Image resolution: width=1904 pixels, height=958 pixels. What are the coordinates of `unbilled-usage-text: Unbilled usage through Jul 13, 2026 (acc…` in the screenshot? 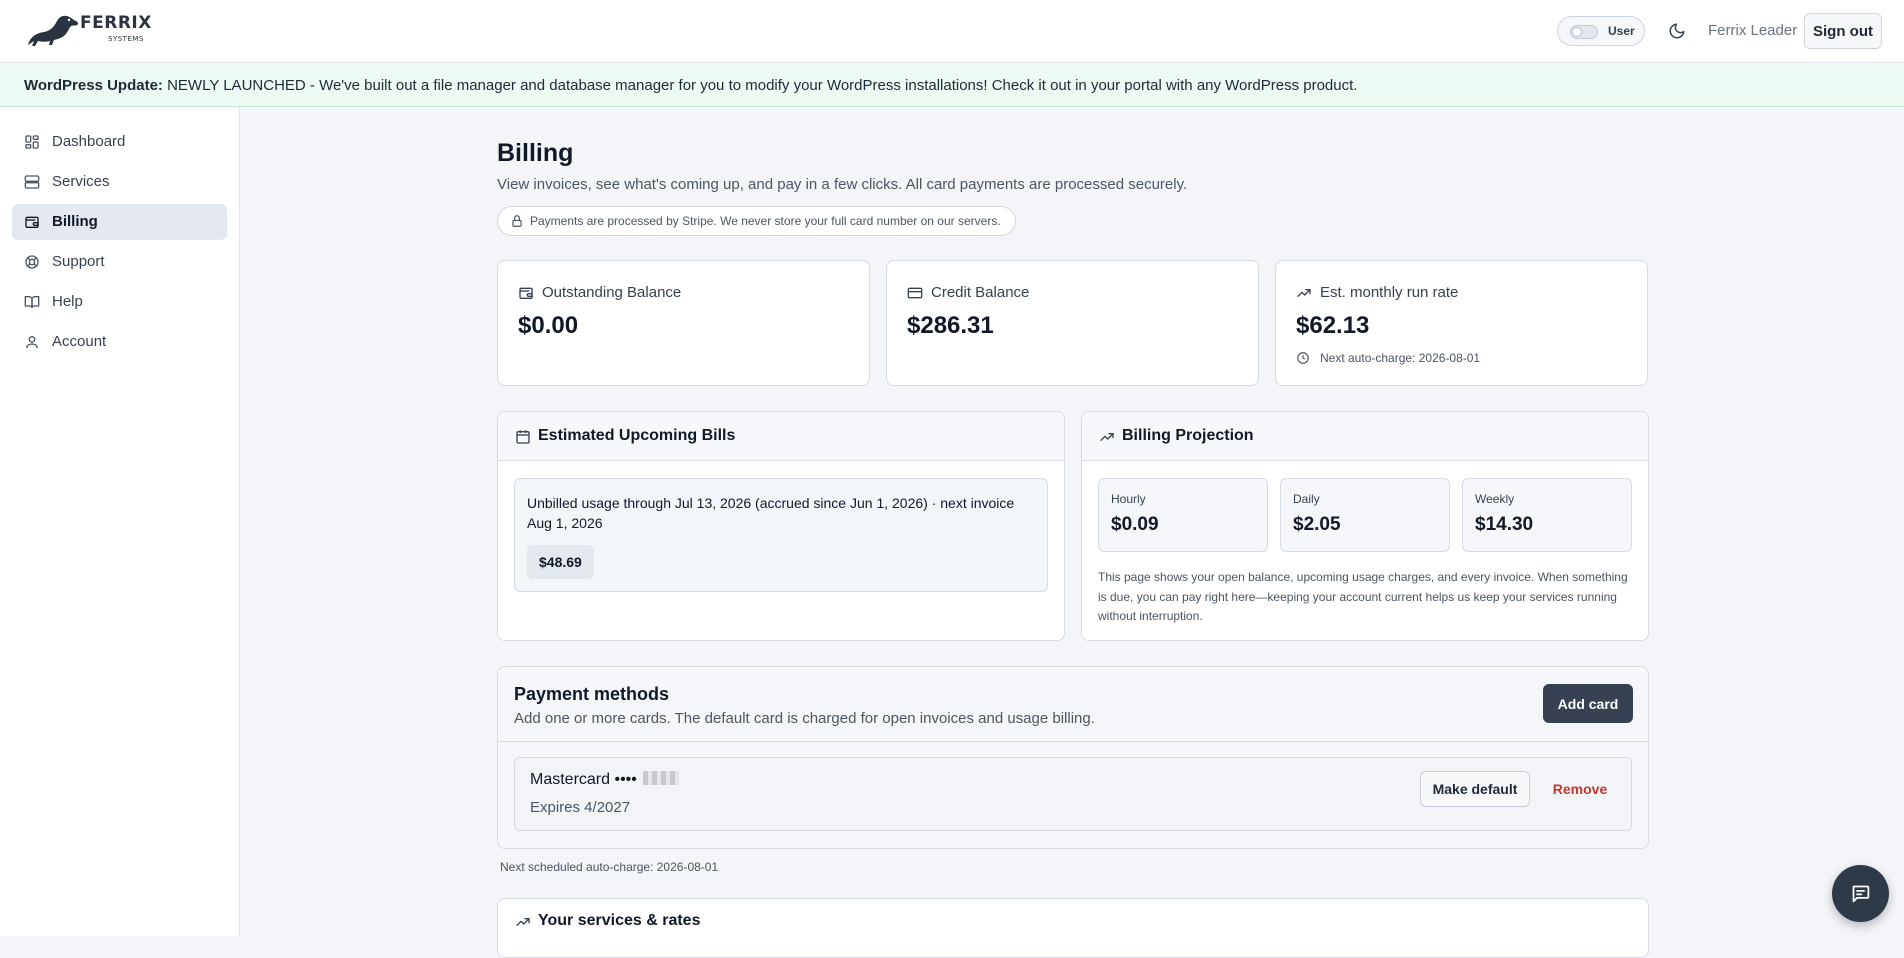 It's located at (771, 513).